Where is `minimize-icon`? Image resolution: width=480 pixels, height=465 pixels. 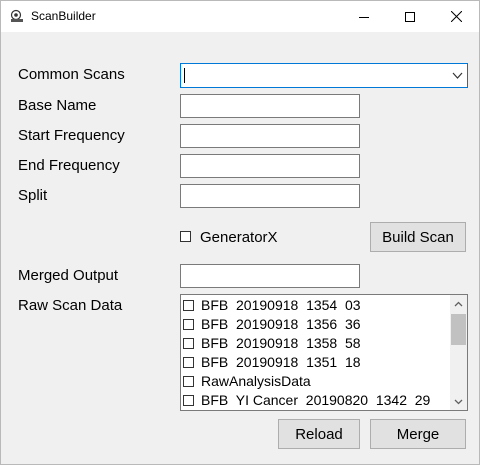 minimize-icon is located at coordinates (364, 17).